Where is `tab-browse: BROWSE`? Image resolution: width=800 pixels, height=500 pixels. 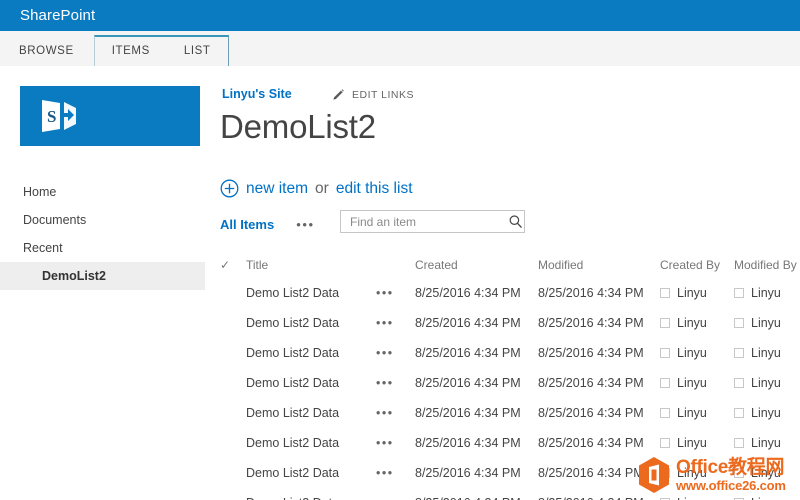
tab-browse: BROWSE is located at coordinates (46, 55).